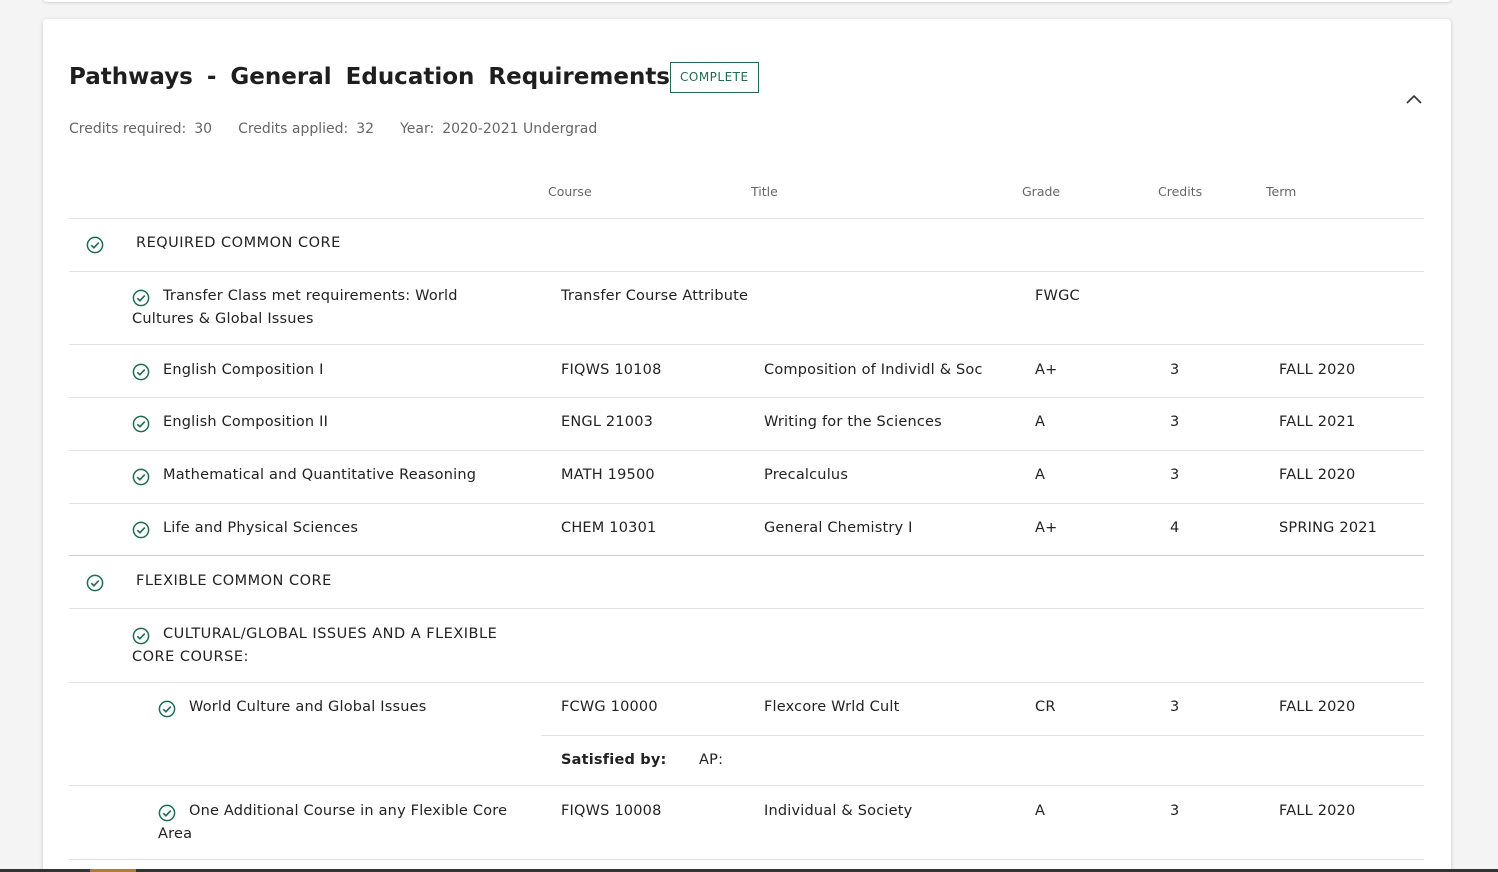 This screenshot has width=1498, height=872. I want to click on course-cell: FCWG 10000, so click(609, 707).